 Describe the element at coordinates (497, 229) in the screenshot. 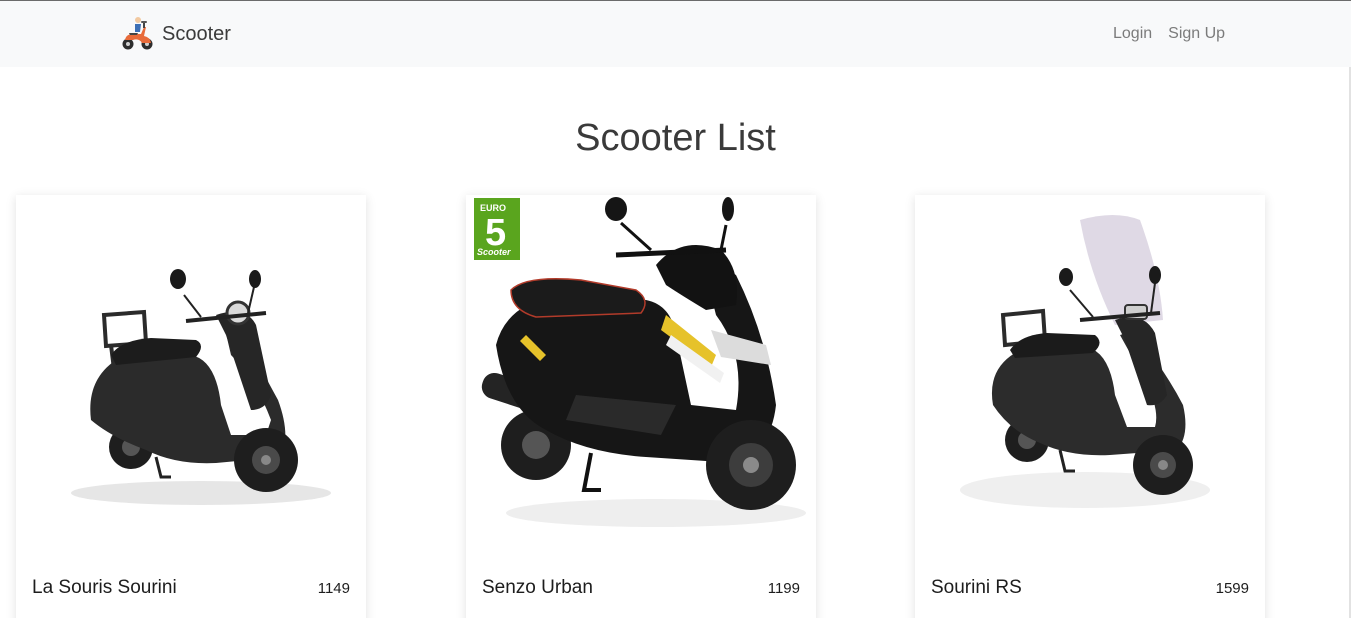

I see `euro5-badge: EURO 5 Scooter` at that location.